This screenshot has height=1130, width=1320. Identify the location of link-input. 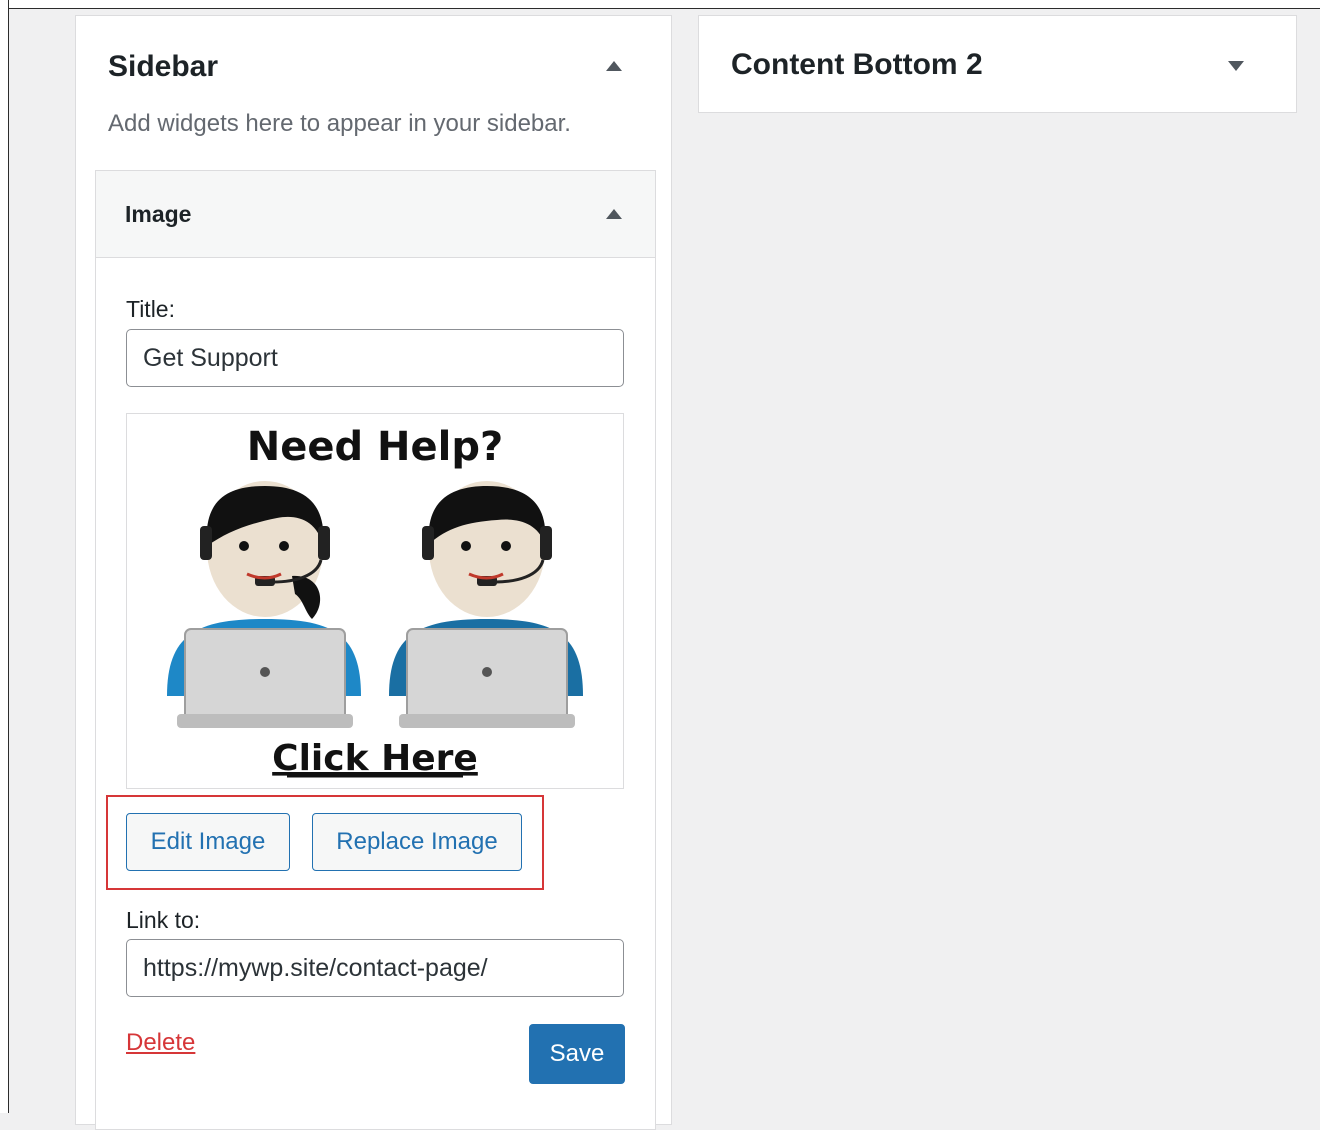
(375, 968).